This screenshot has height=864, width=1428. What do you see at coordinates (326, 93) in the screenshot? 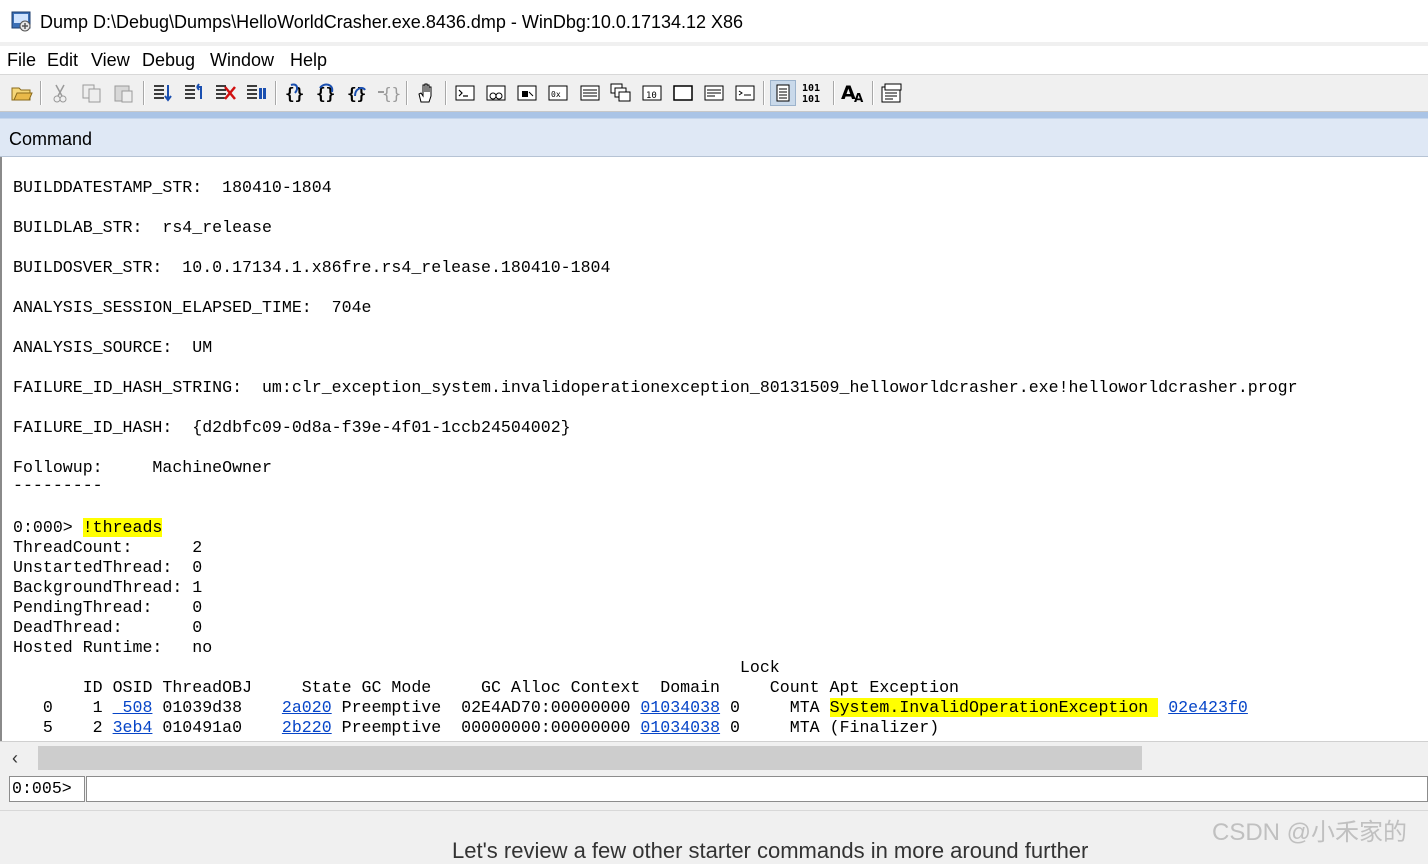
I see `step-over-icon: {}` at bounding box center [326, 93].